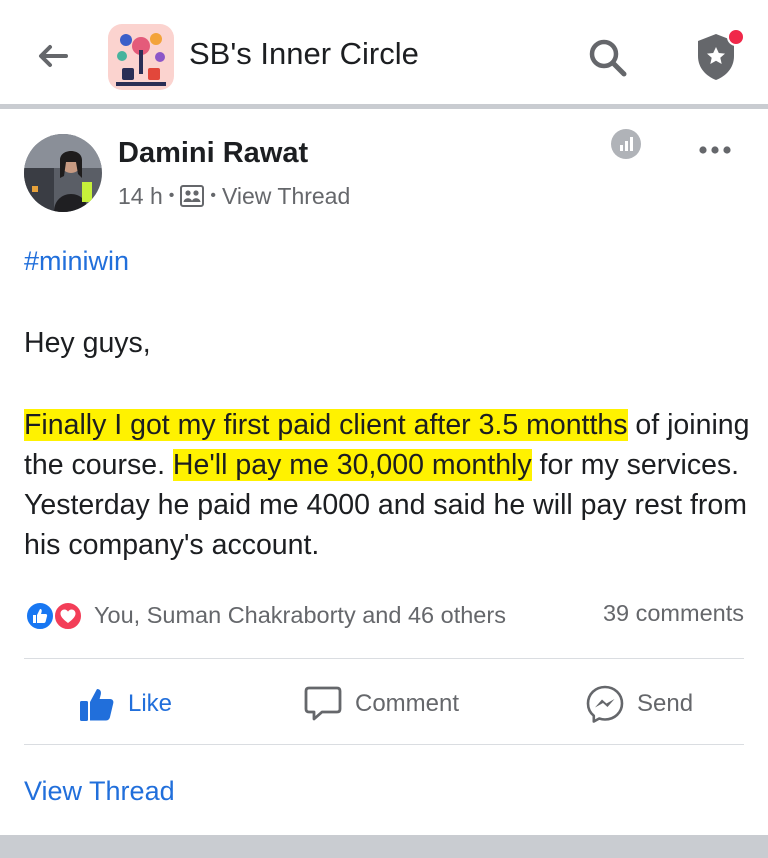 Image resolution: width=768 pixels, height=858 pixels. Describe the element at coordinates (125, 704) in the screenshot. I see `like-button: Like` at that location.